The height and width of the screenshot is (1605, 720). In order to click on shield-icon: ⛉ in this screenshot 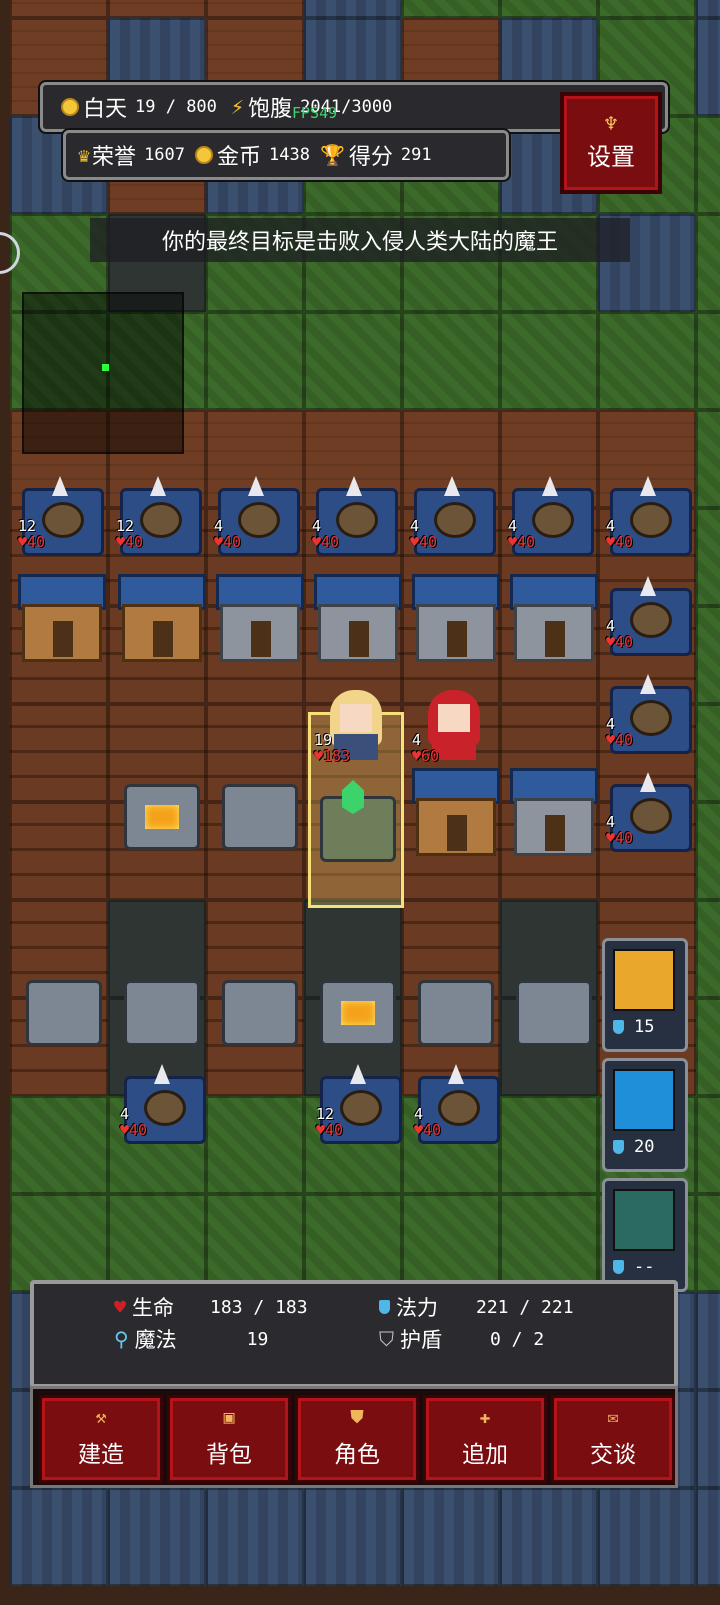, I will do `click(386, 1339)`.